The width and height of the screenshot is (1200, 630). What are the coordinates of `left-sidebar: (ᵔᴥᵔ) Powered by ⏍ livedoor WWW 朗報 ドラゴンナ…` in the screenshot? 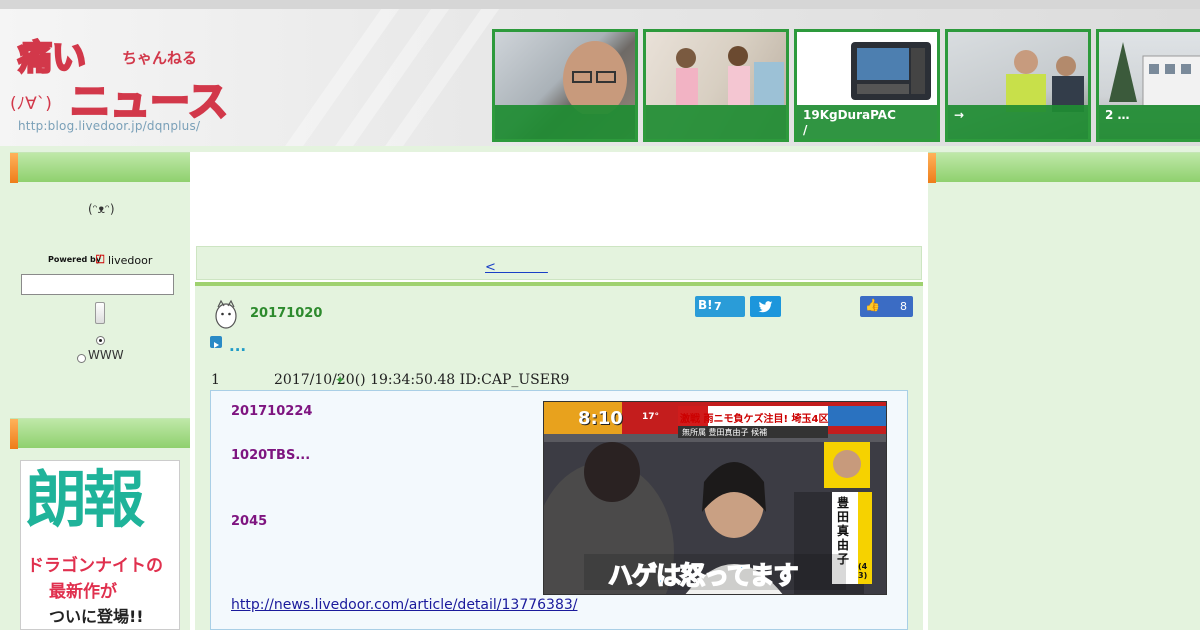 It's located at (100, 391).